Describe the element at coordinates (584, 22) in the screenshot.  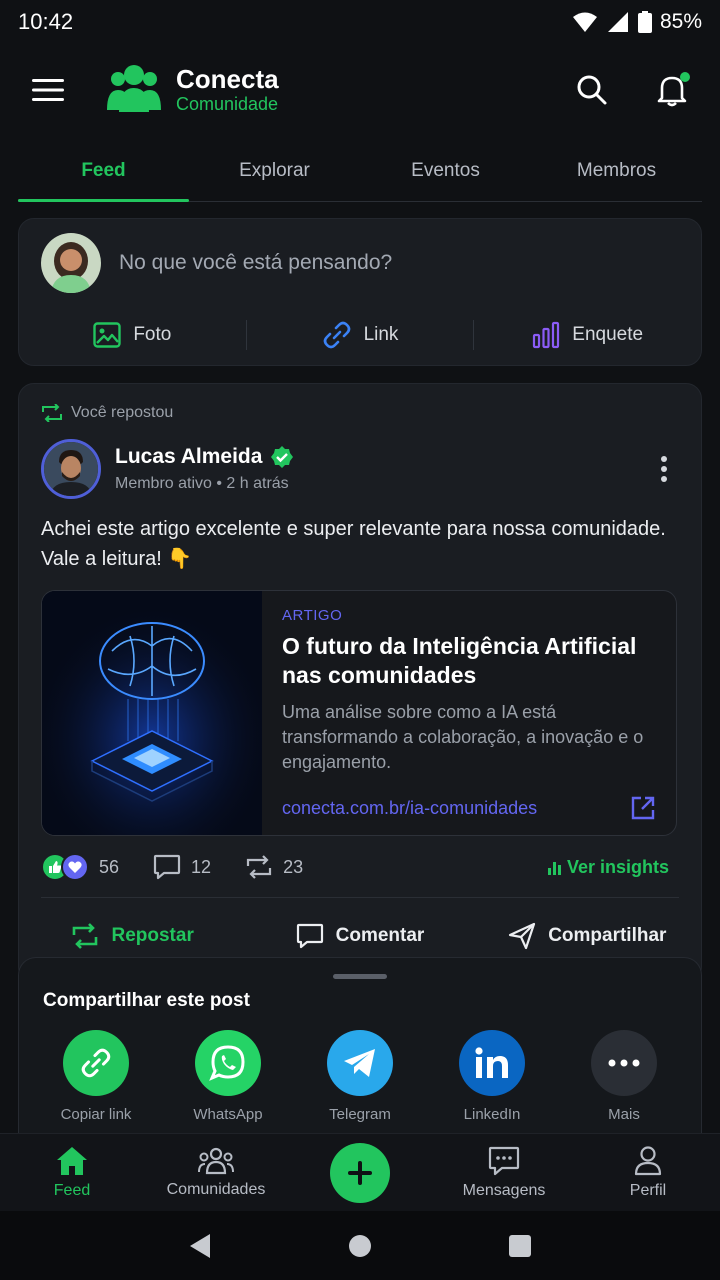
I see `wifi-icon` at that location.